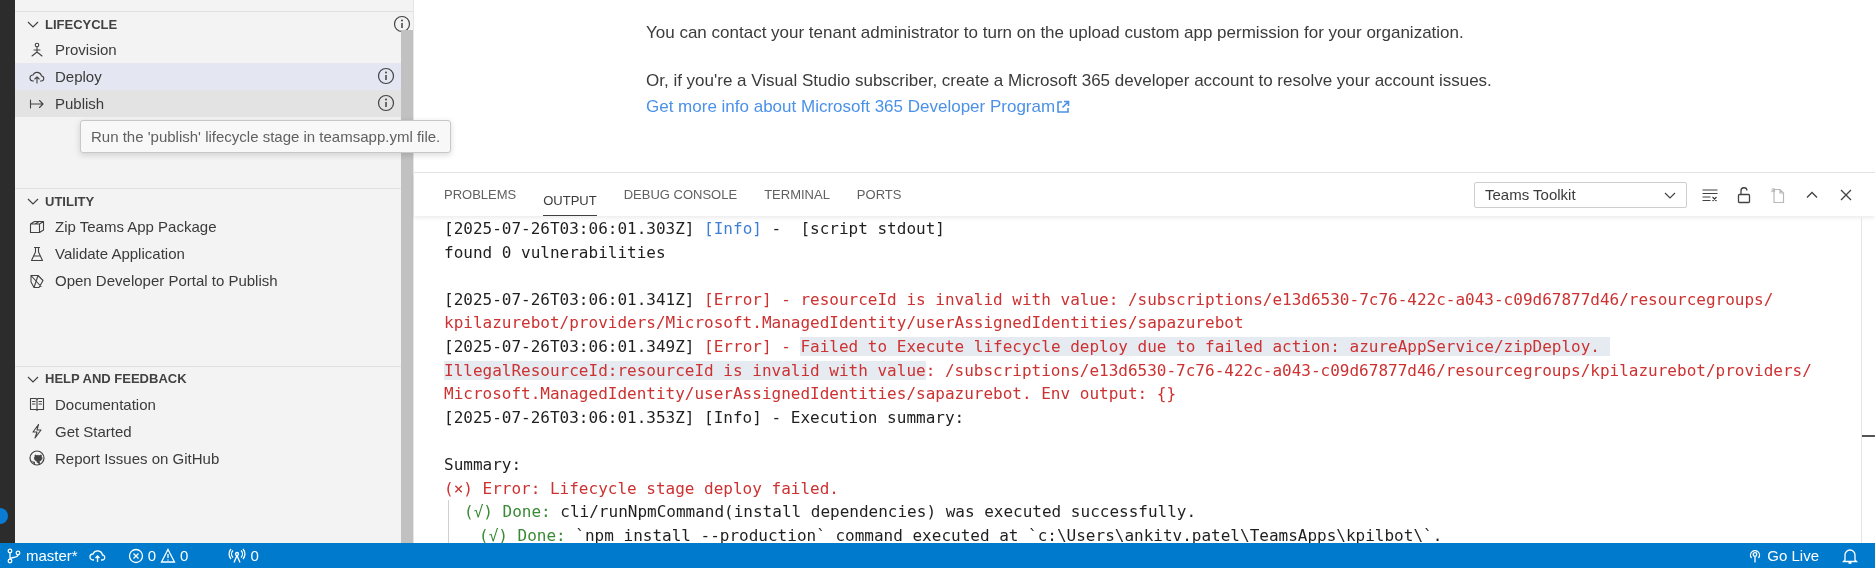  I want to click on section-header: HELP AND FEEDBACK, so click(116, 379).